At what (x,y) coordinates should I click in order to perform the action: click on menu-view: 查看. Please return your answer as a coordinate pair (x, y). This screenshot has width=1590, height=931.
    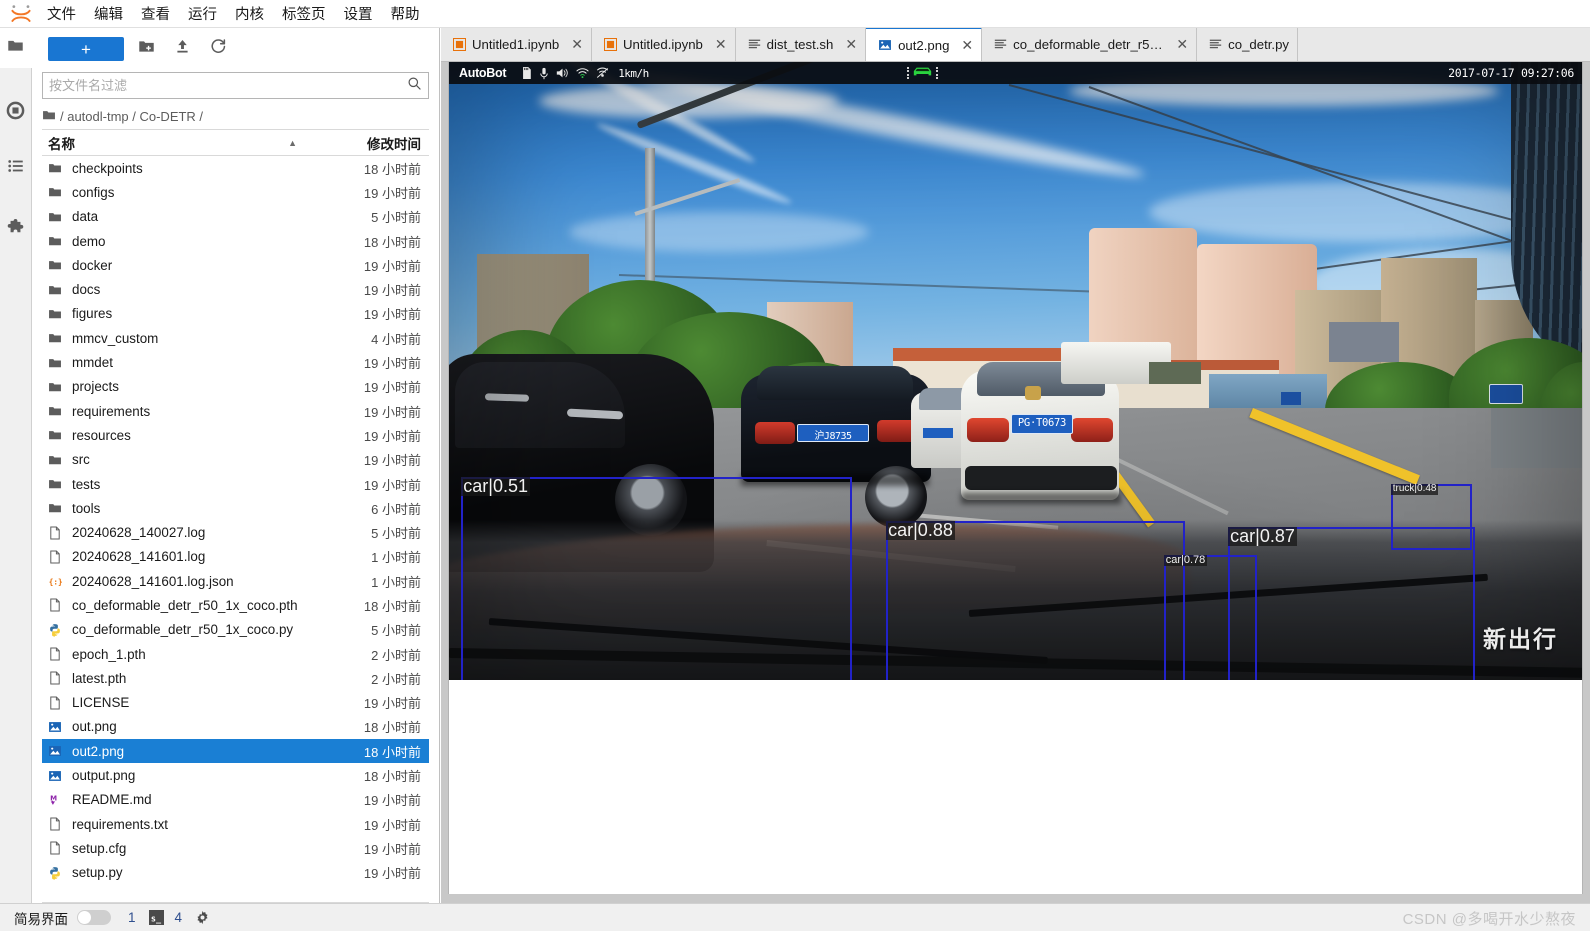
    Looking at the image, I should click on (155, 14).